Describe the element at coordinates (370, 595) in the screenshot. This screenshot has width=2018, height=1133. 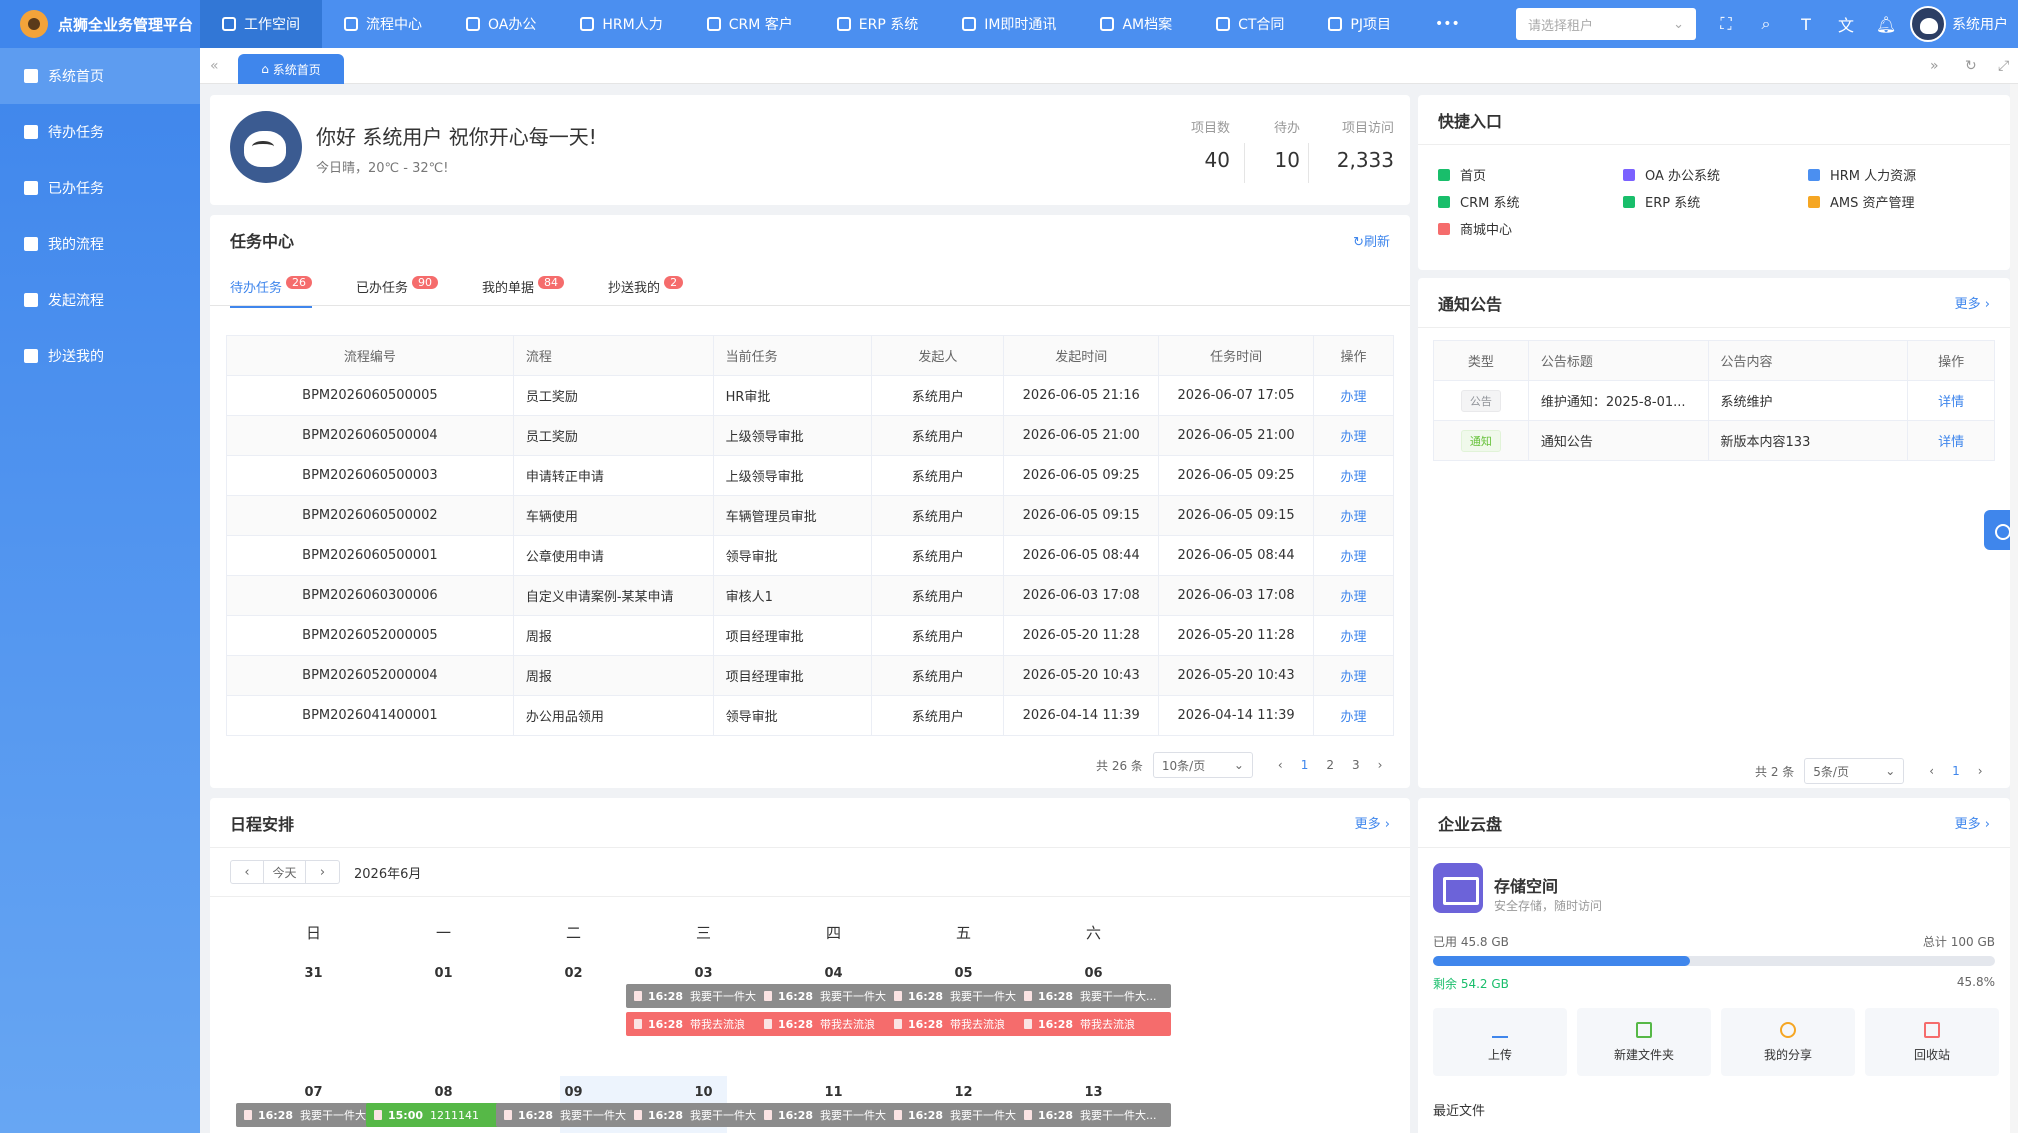
I see `table-cell: BPM2026060300006` at that location.